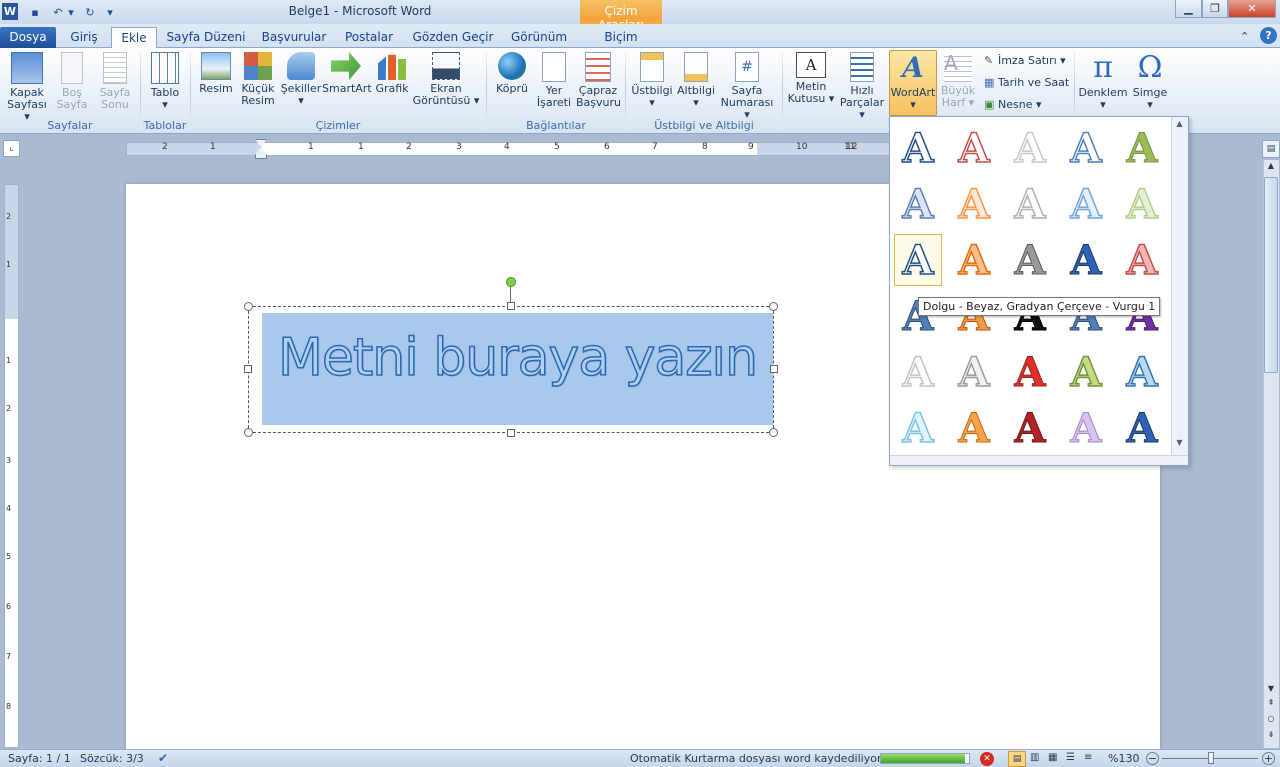 The image size is (1280, 767). Describe the element at coordinates (72, 81) in the screenshot. I see `blank-page-button: Boş Sayfa` at that location.